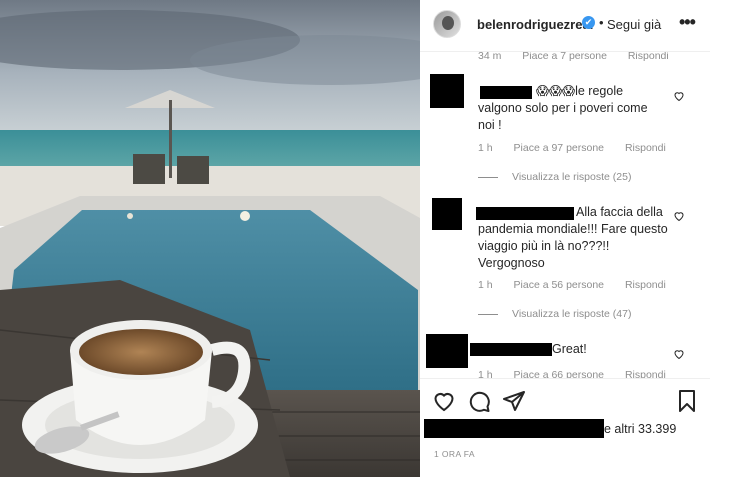  I want to click on share-icon, so click(514, 401).